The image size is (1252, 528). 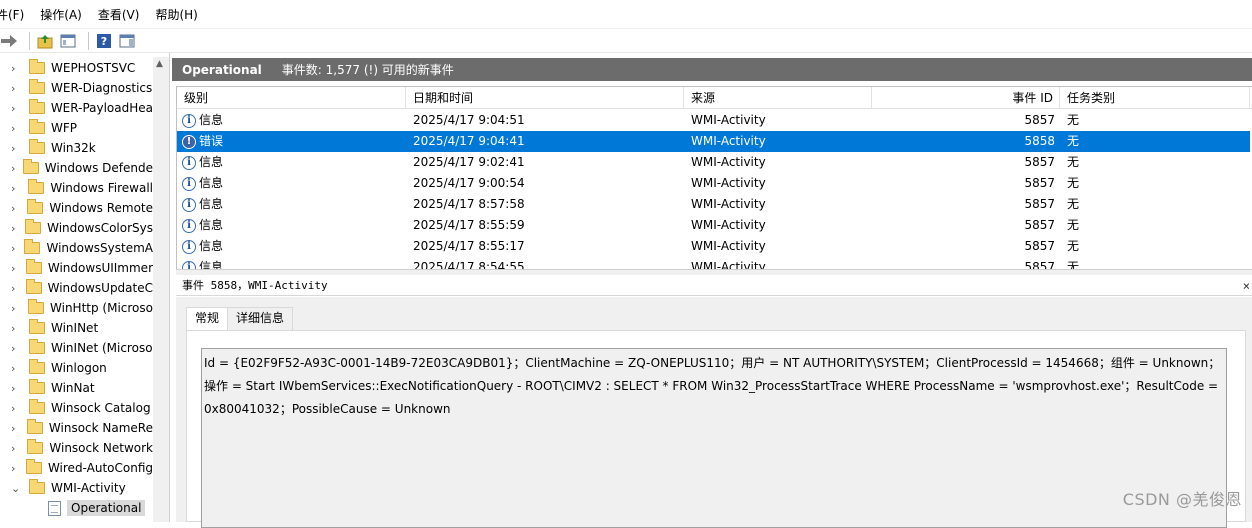 What do you see at coordinates (291, 98) in the screenshot?
I see `column-header-level: 级别` at bounding box center [291, 98].